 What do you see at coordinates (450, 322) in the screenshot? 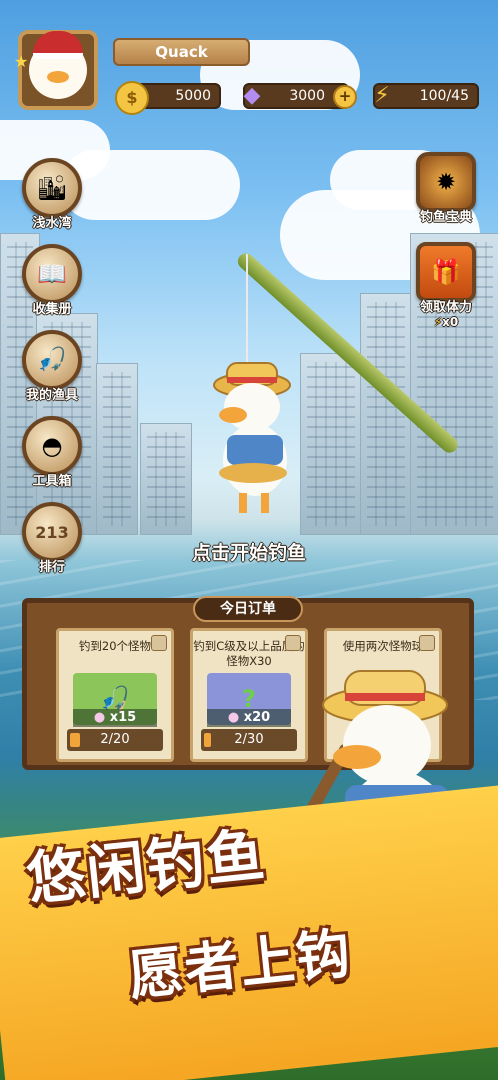
I see `energy-claim-count: x0` at bounding box center [450, 322].